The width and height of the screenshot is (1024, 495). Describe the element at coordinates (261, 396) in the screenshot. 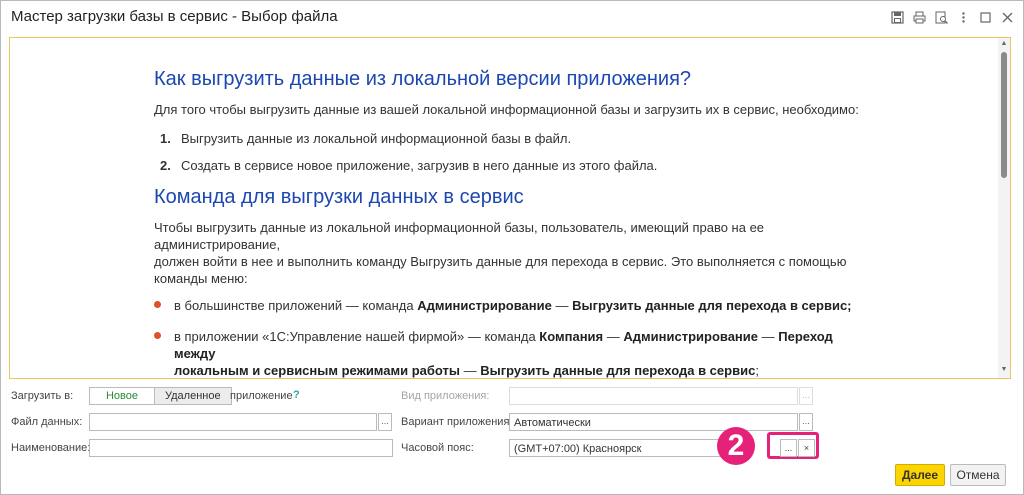

I see `app-suffix-label: приложение` at that location.